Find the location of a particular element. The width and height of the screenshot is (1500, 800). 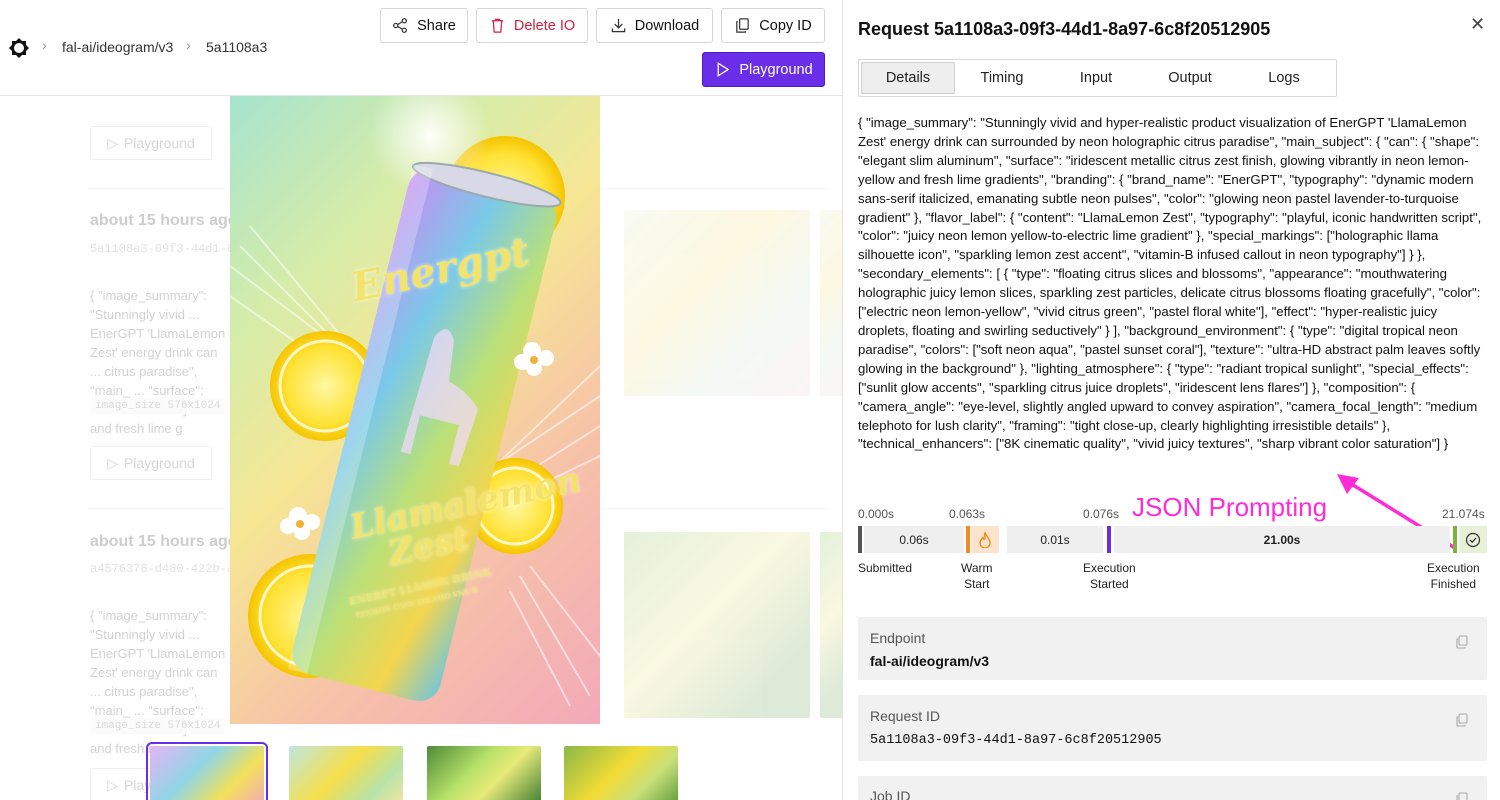

endpoint-label: Endpoint is located at coordinates (898, 638).